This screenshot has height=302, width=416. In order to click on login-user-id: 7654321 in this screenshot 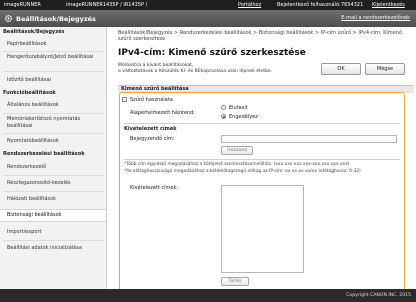, I will do `click(352, 5)`.